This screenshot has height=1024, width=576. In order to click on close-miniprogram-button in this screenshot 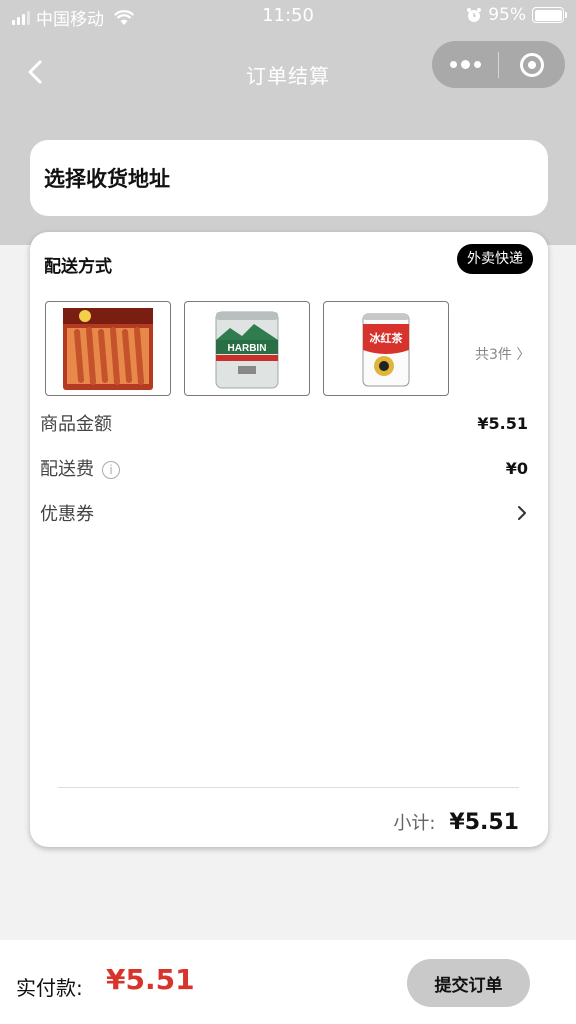, I will do `click(532, 64)`.